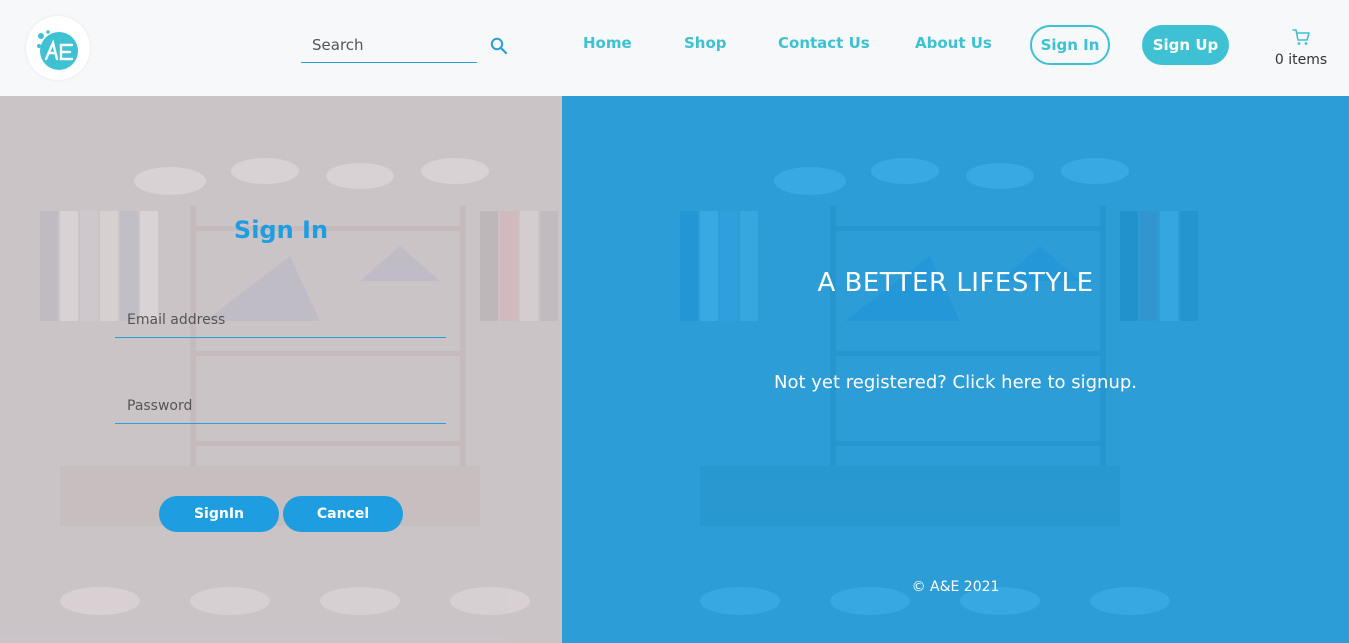 The width and height of the screenshot is (1349, 643). I want to click on search-box, so click(389, 45).